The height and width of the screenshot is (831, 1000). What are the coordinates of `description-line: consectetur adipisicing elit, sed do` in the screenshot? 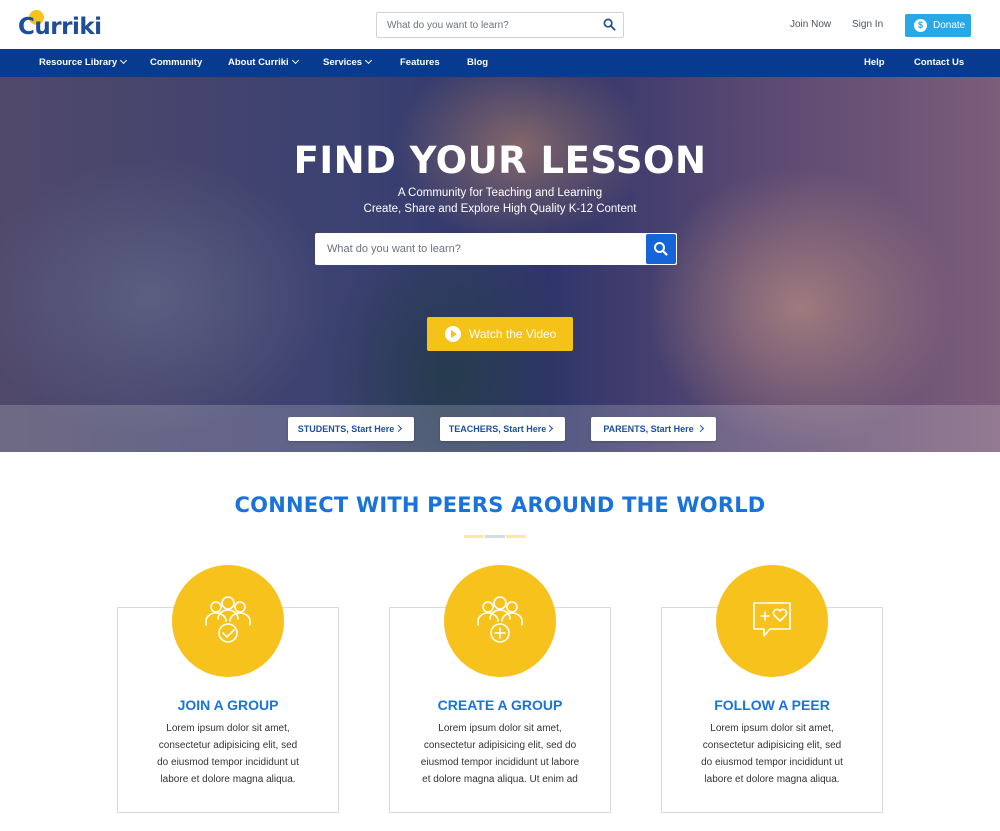 It's located at (500, 745).